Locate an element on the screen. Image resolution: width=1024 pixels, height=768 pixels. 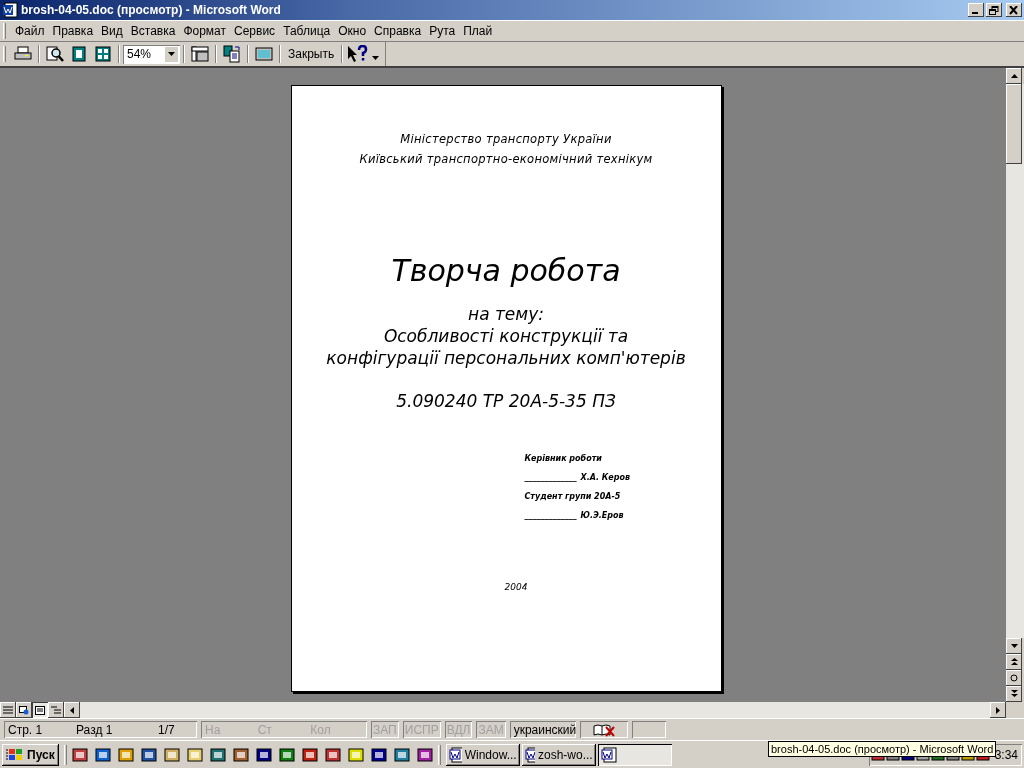
scroll-right-icon is located at coordinates (998, 710).